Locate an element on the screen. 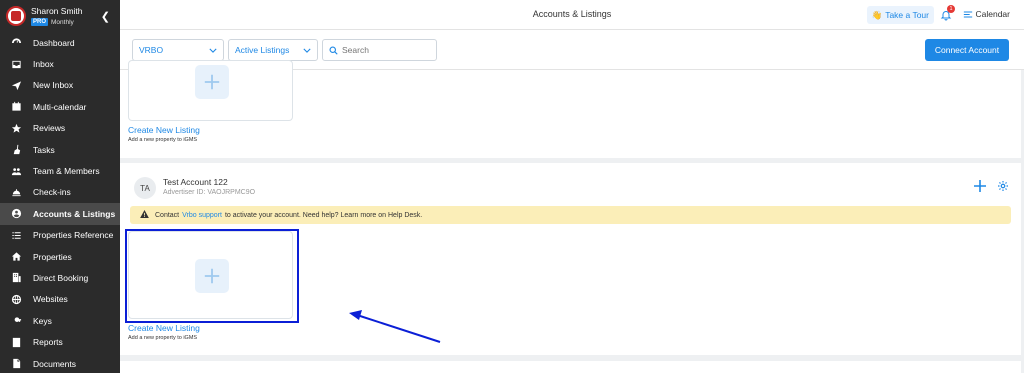 This screenshot has height=373, width=1024. account-circle-icon is located at coordinates (16, 214).